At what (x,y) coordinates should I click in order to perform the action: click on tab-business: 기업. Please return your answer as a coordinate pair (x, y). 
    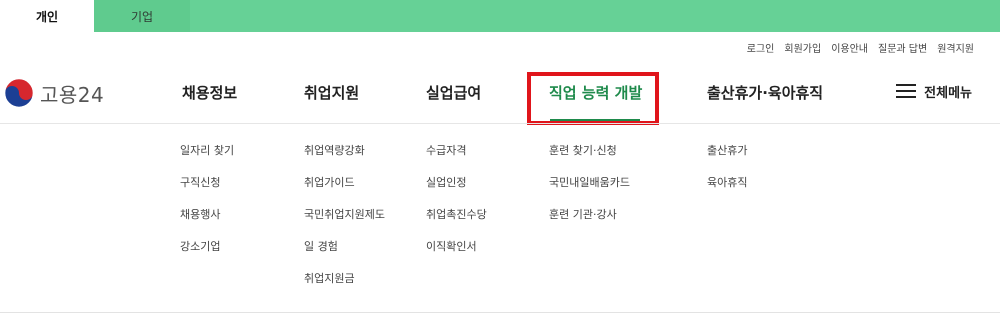
    Looking at the image, I should click on (142, 16).